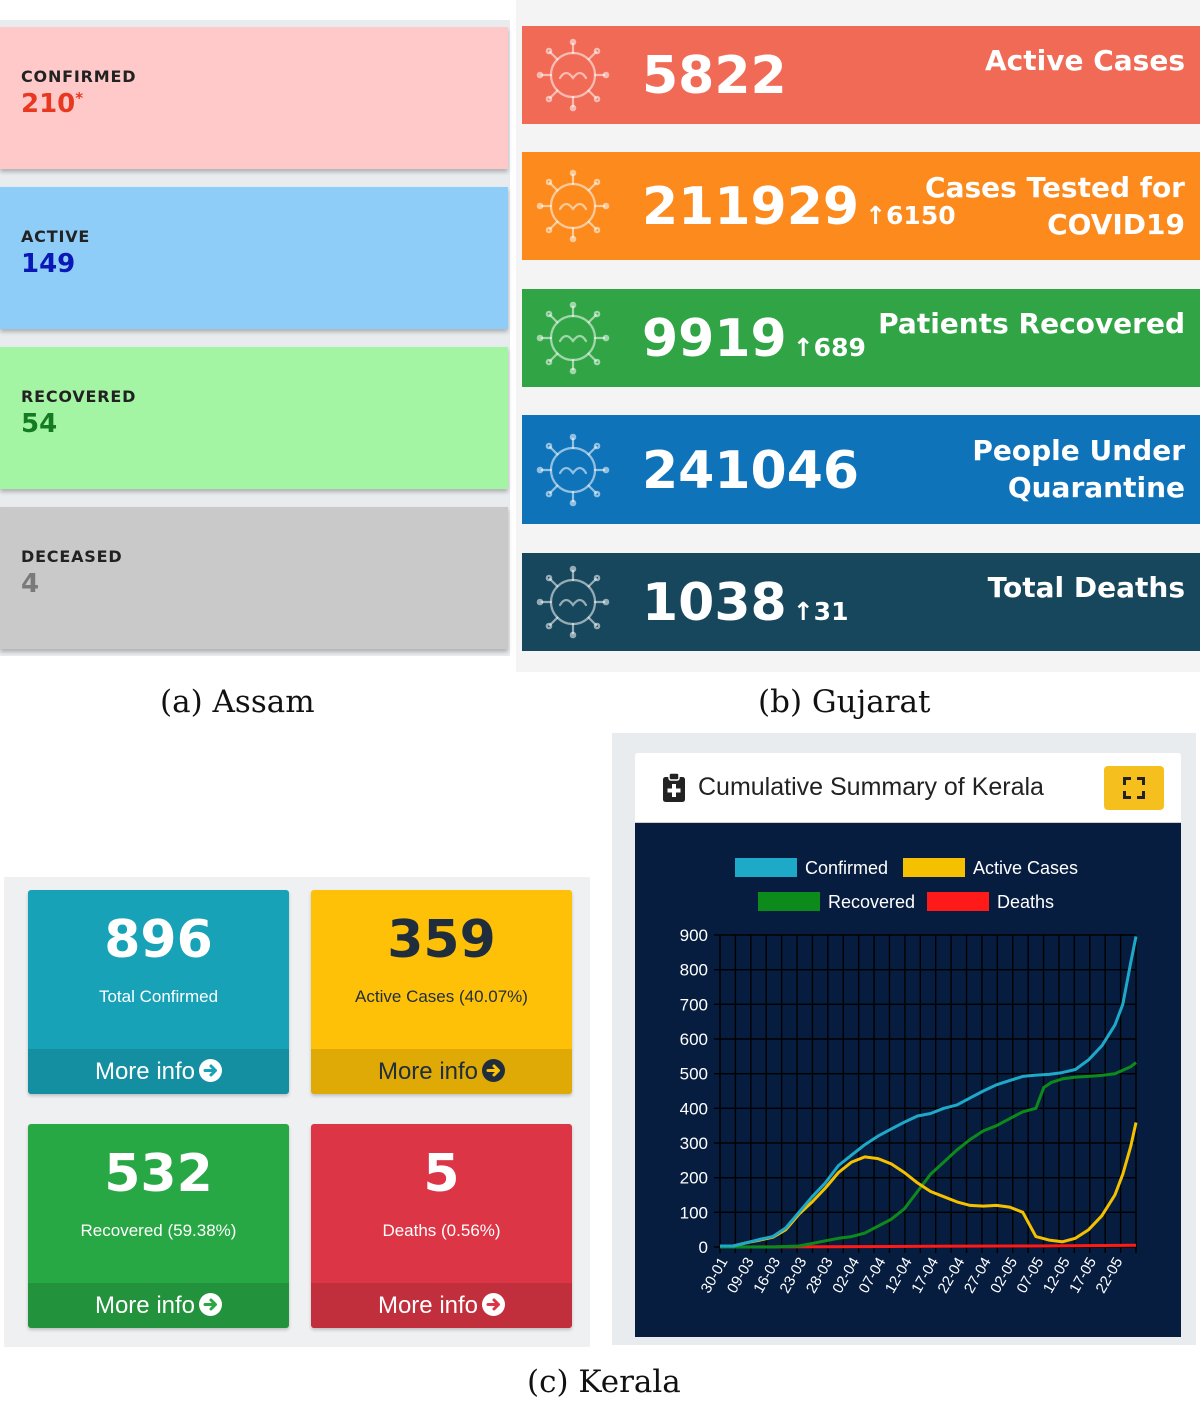  What do you see at coordinates (703, 1247) in the screenshot?
I see `y-tick-label: 0` at bounding box center [703, 1247].